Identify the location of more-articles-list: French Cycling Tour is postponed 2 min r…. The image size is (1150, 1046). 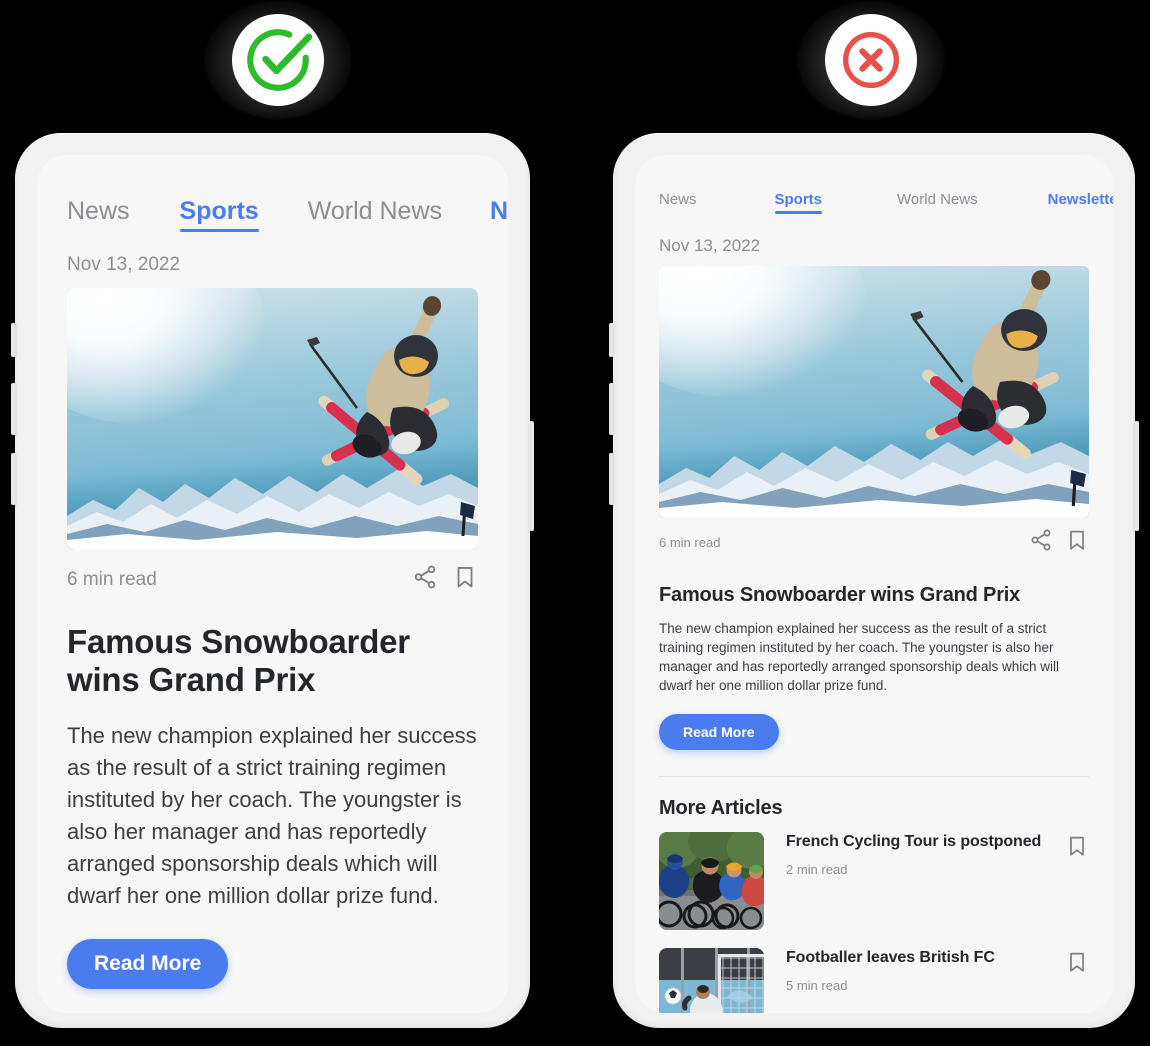
(874, 922).